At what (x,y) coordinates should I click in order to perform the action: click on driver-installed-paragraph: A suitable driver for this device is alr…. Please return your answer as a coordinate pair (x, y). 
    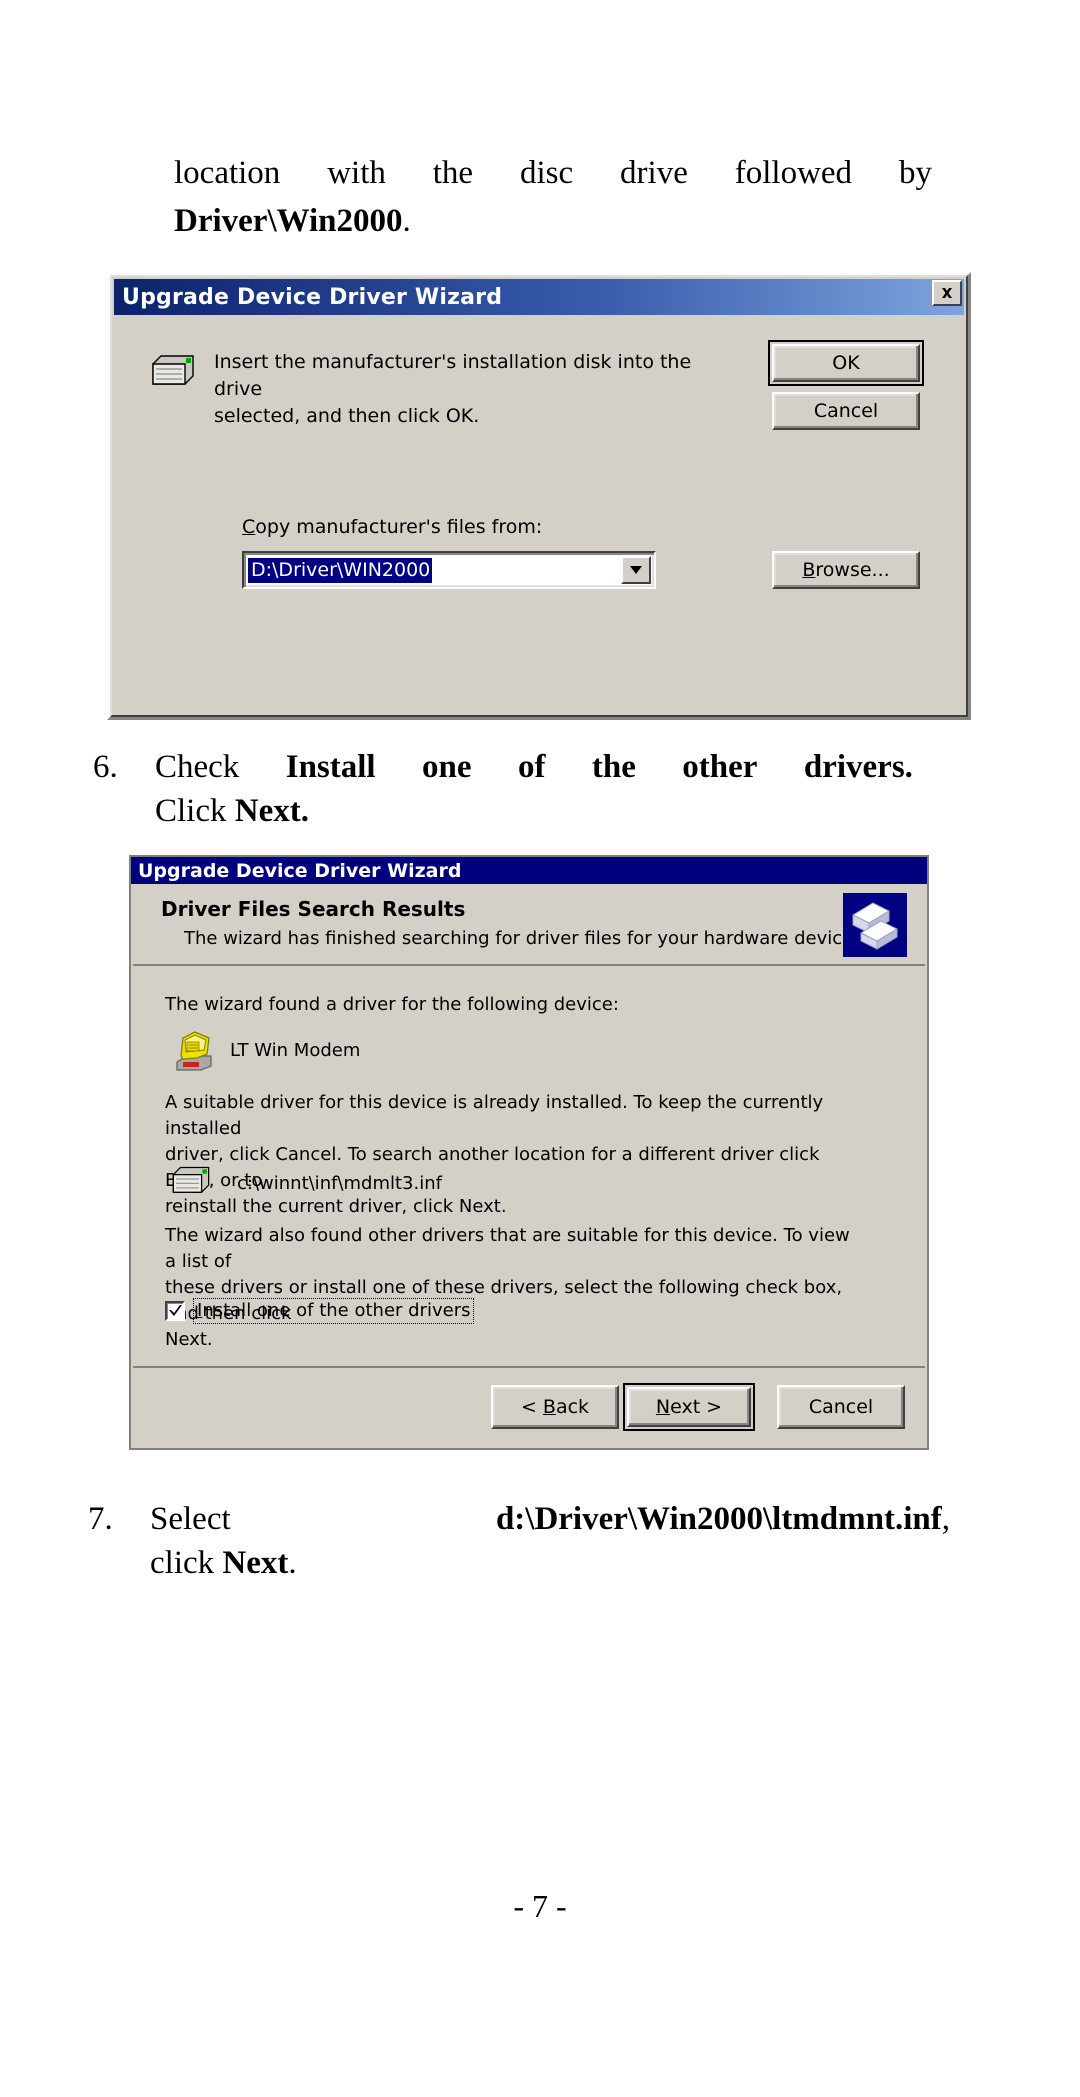
    Looking at the image, I should click on (510, 1155).